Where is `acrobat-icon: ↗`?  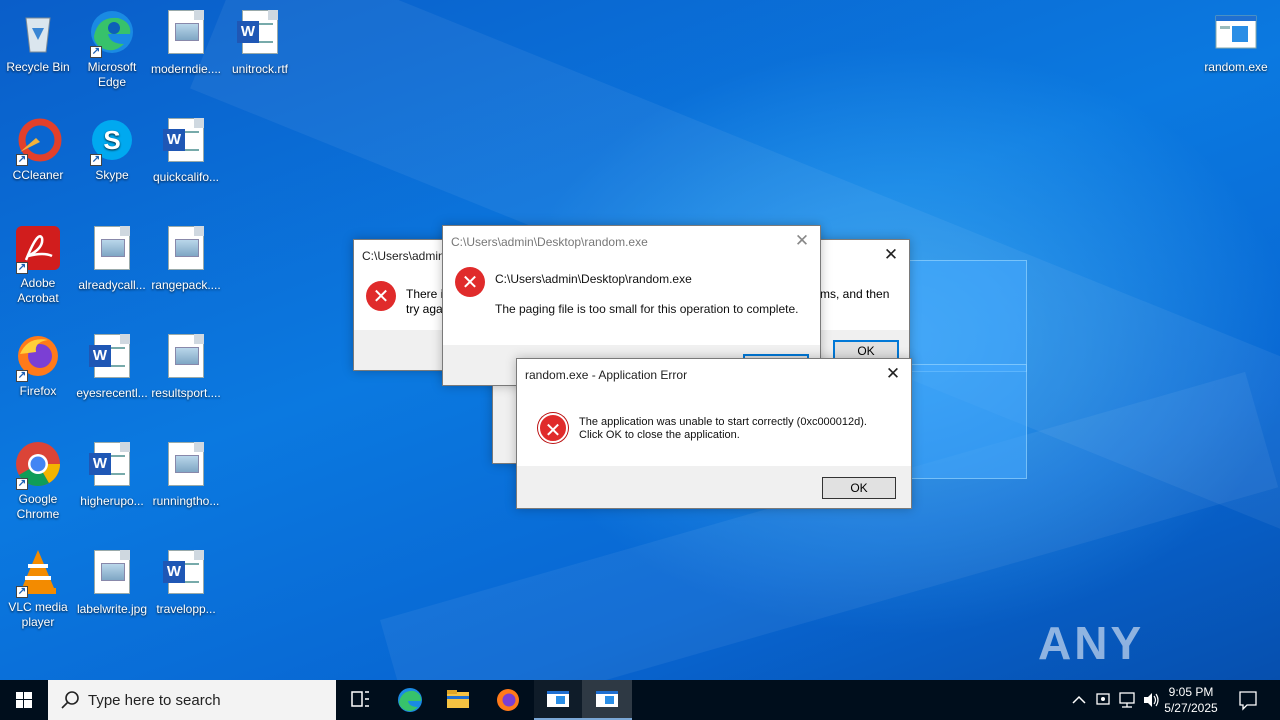 acrobat-icon: ↗ is located at coordinates (38, 249).